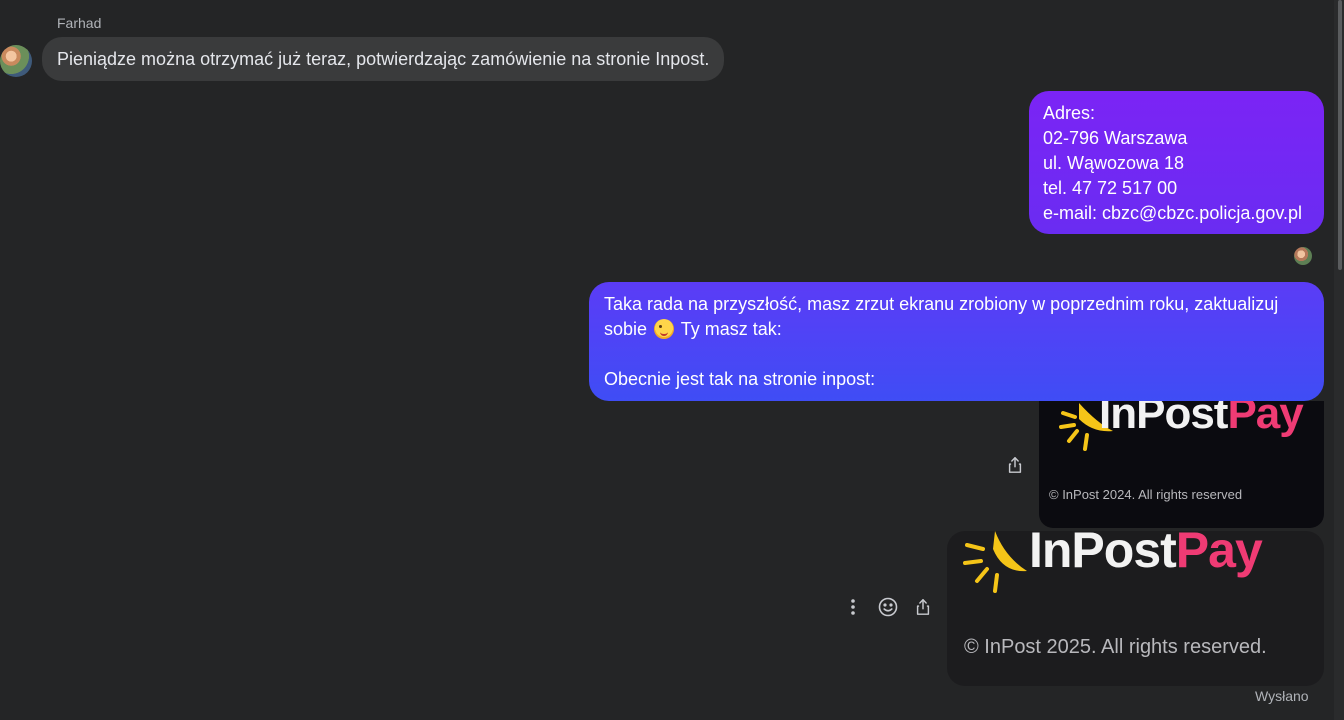 The width and height of the screenshot is (1344, 720). What do you see at coordinates (853, 607) in the screenshot?
I see `more-vertical-icon` at bounding box center [853, 607].